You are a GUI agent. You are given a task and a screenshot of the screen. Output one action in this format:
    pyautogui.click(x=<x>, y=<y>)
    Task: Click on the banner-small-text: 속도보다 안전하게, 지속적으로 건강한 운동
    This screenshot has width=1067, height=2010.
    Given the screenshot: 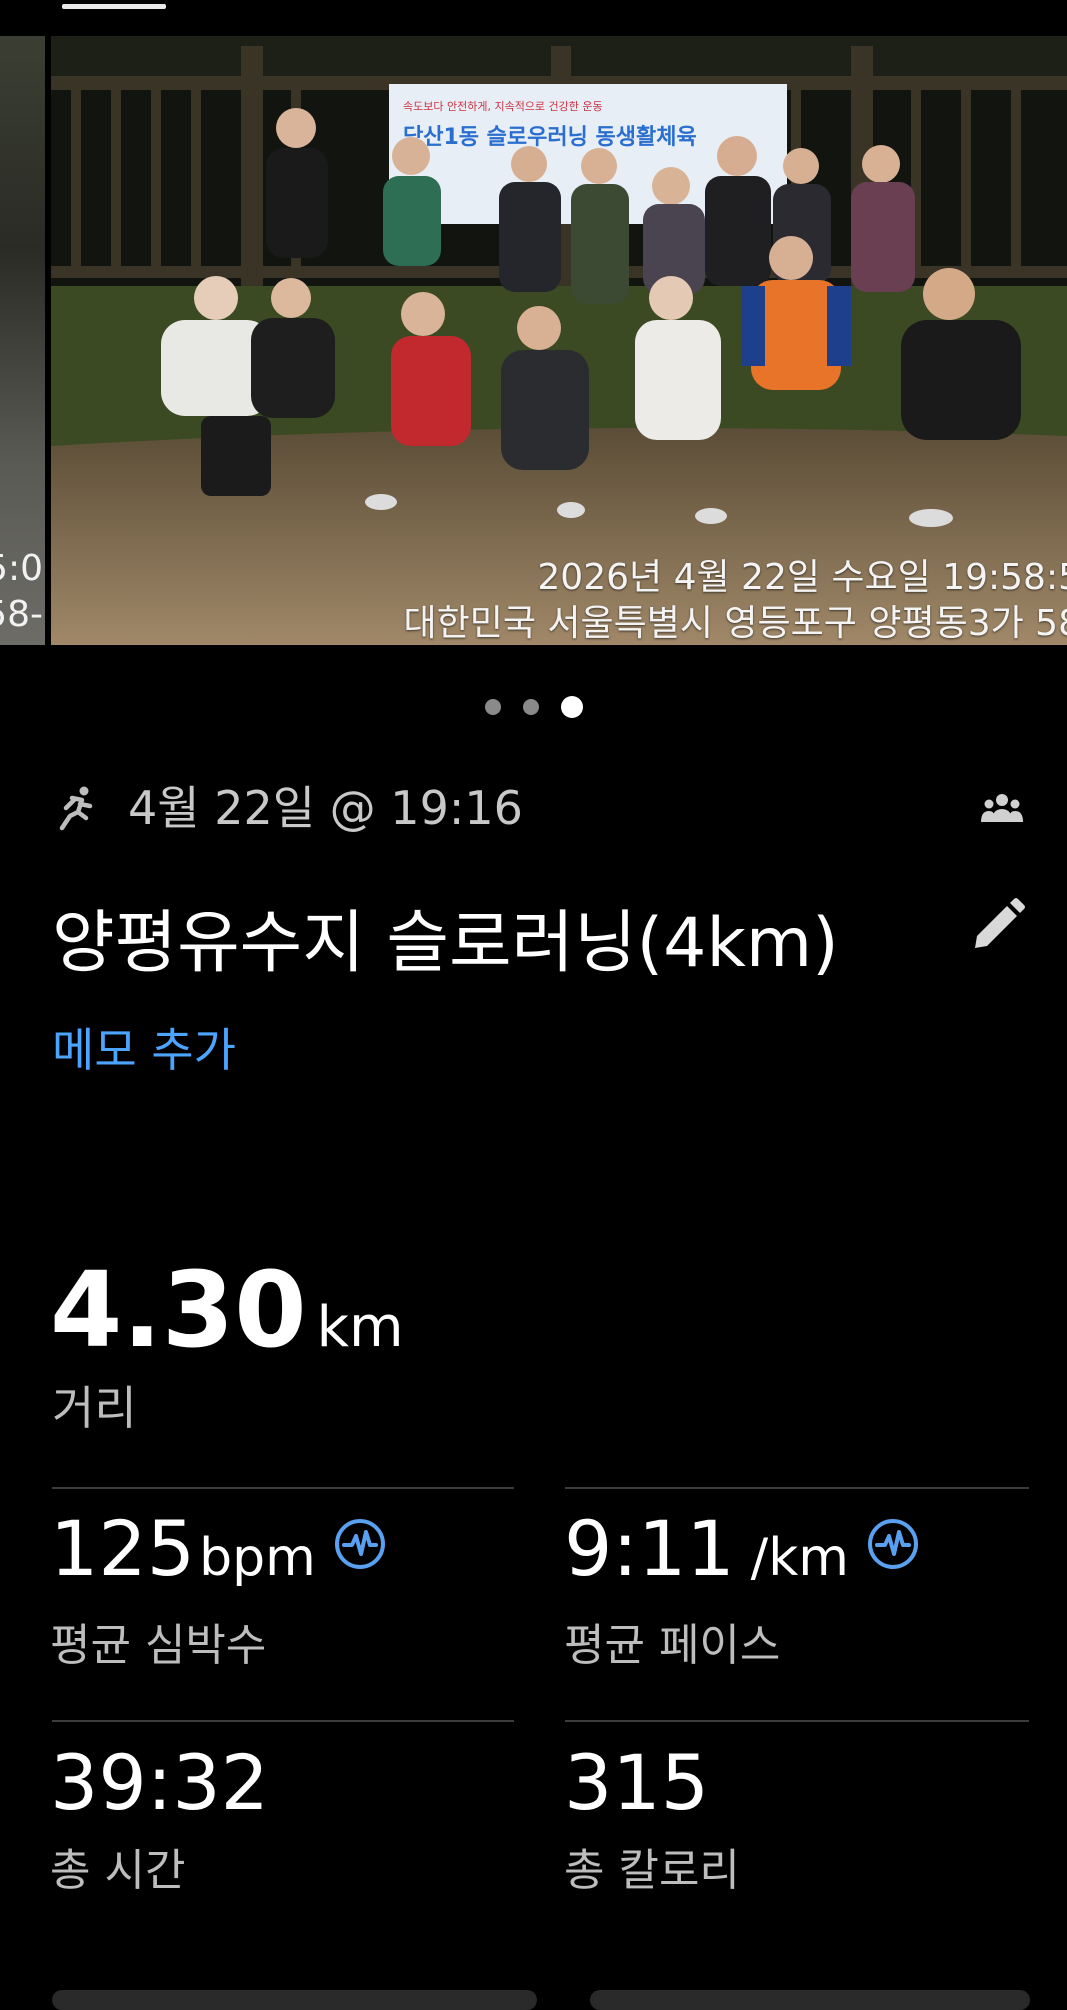 What is the action you would take?
    pyautogui.click(x=503, y=106)
    